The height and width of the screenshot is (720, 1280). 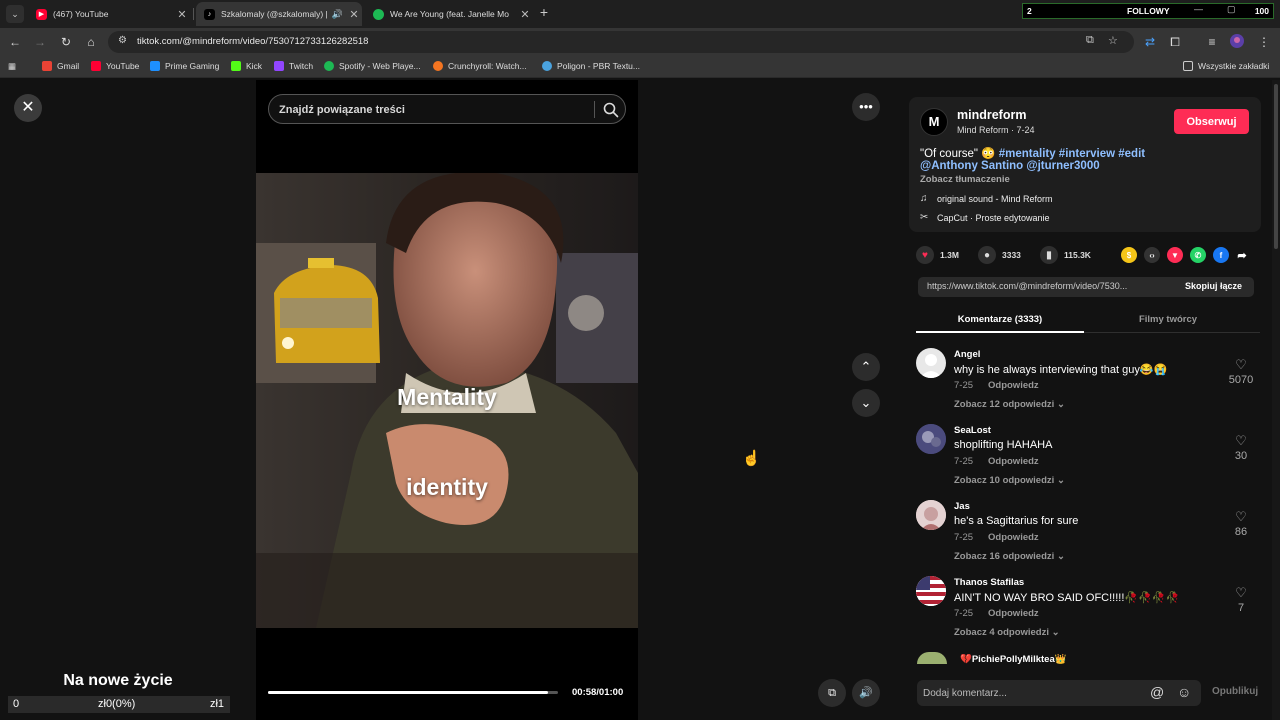 What do you see at coordinates (866, 107) in the screenshot?
I see `more-options-icon: •••` at bounding box center [866, 107].